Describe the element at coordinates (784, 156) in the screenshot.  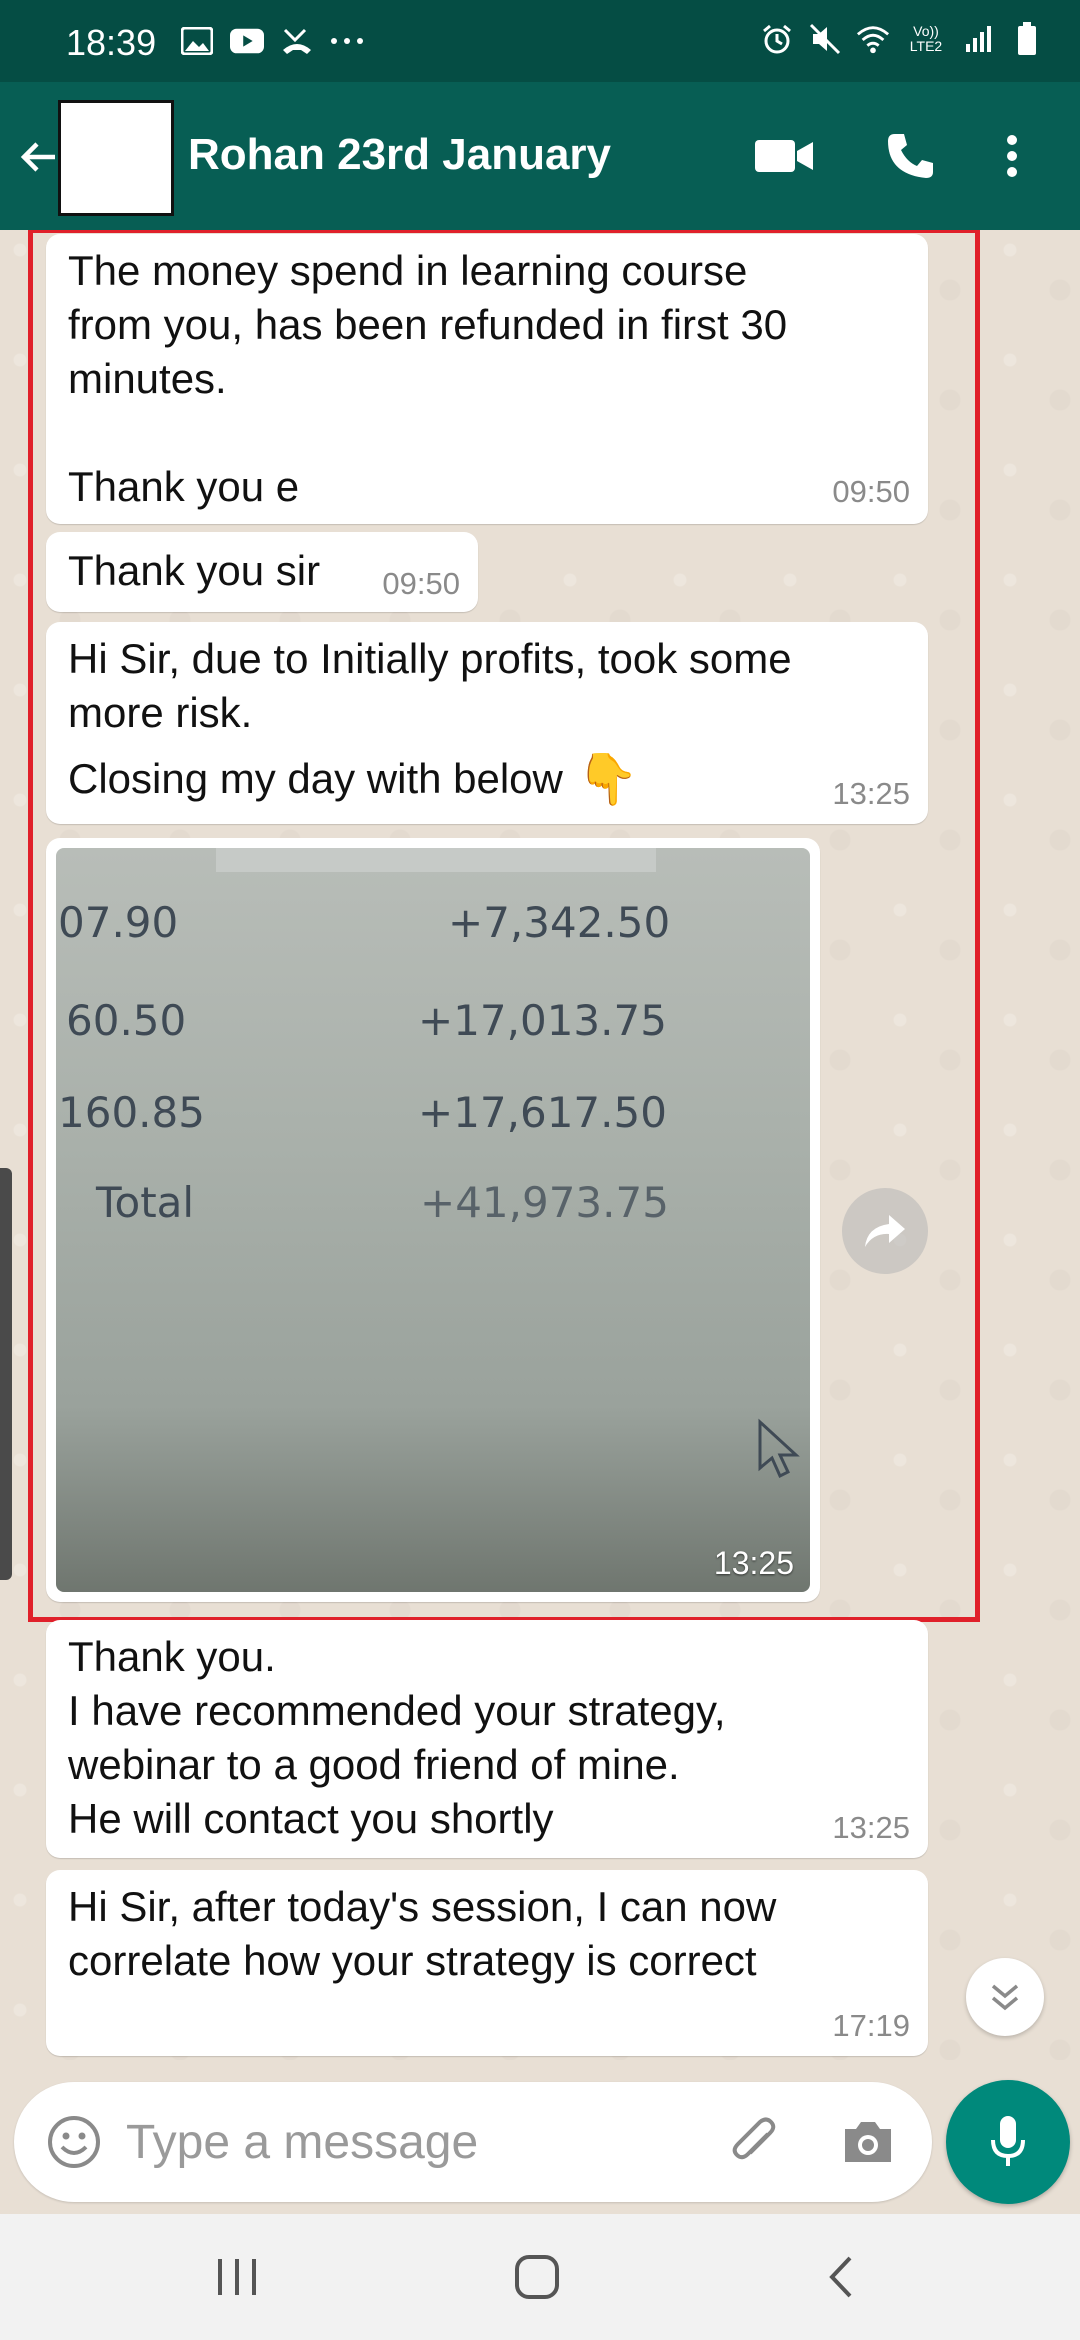
I see `video-call-icon` at that location.